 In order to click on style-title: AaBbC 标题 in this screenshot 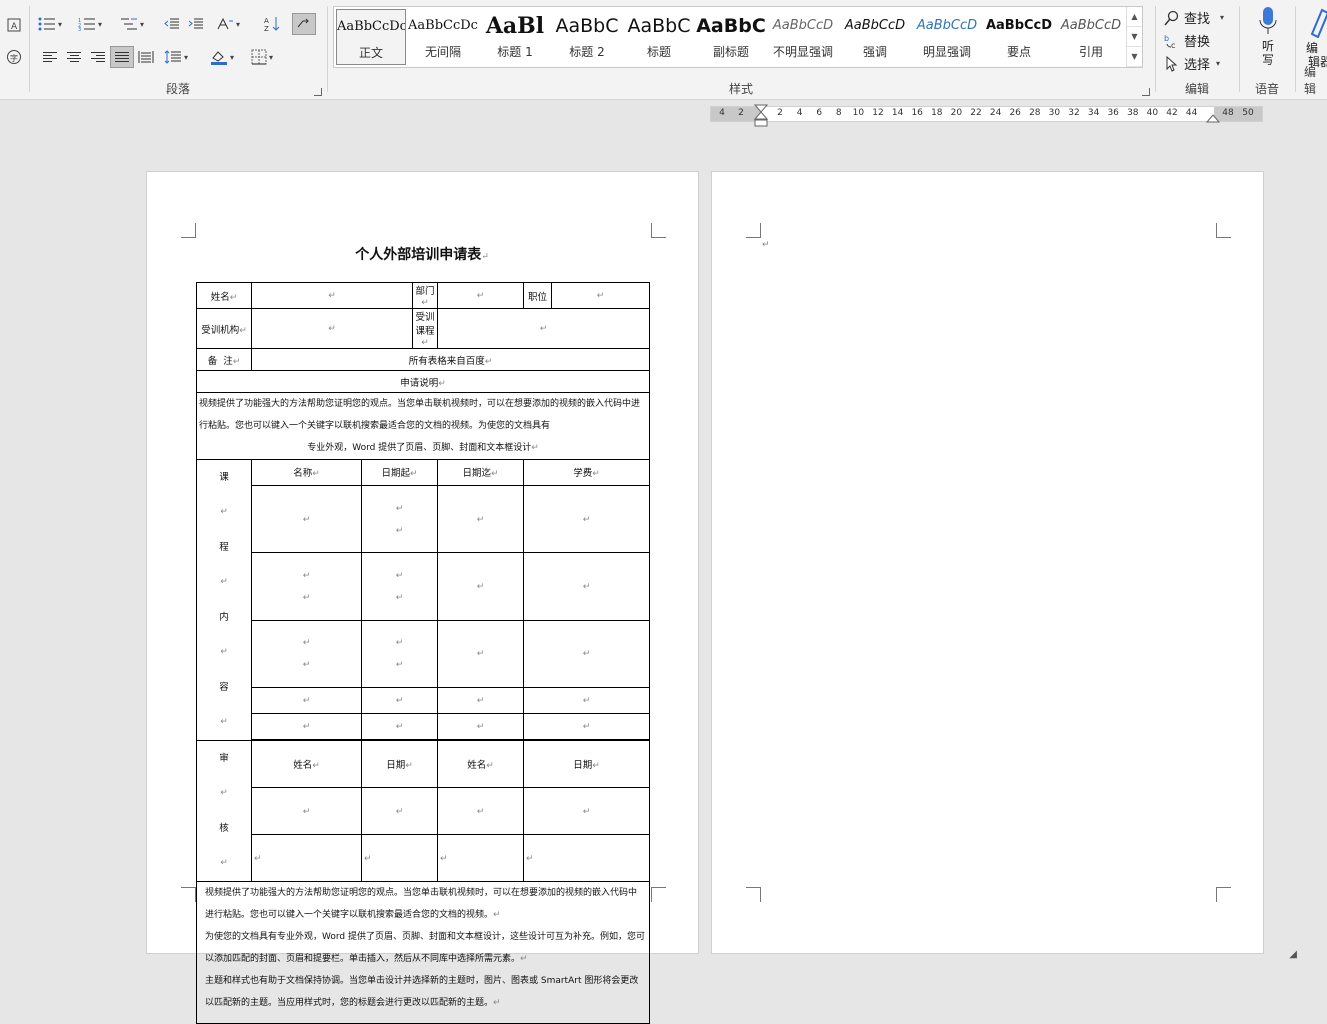, I will do `click(659, 37)`.